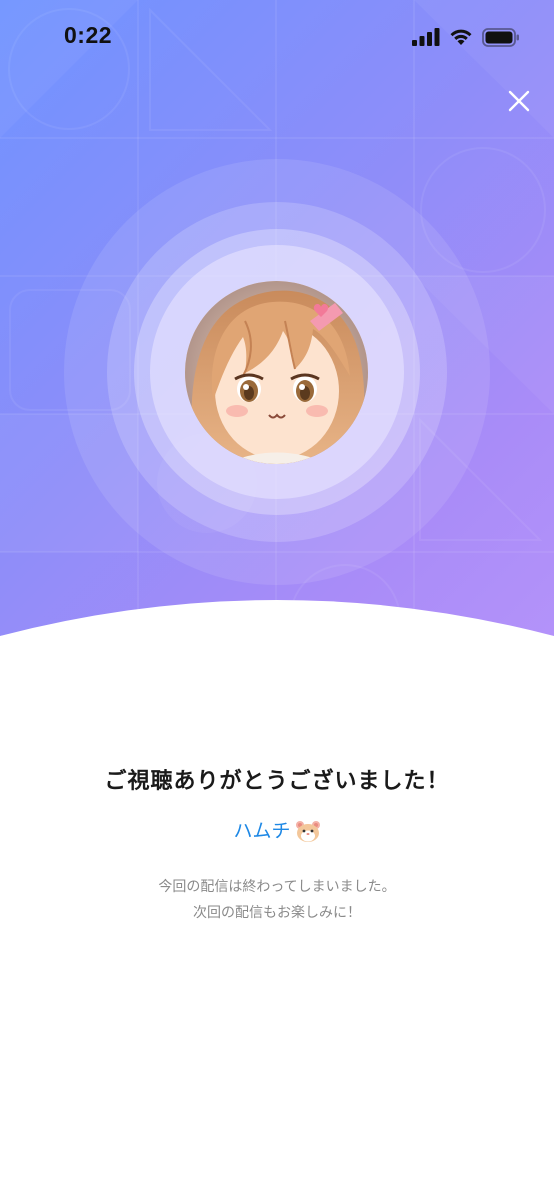  I want to click on streamer-name-link: ハムチ, so click(276, 831).